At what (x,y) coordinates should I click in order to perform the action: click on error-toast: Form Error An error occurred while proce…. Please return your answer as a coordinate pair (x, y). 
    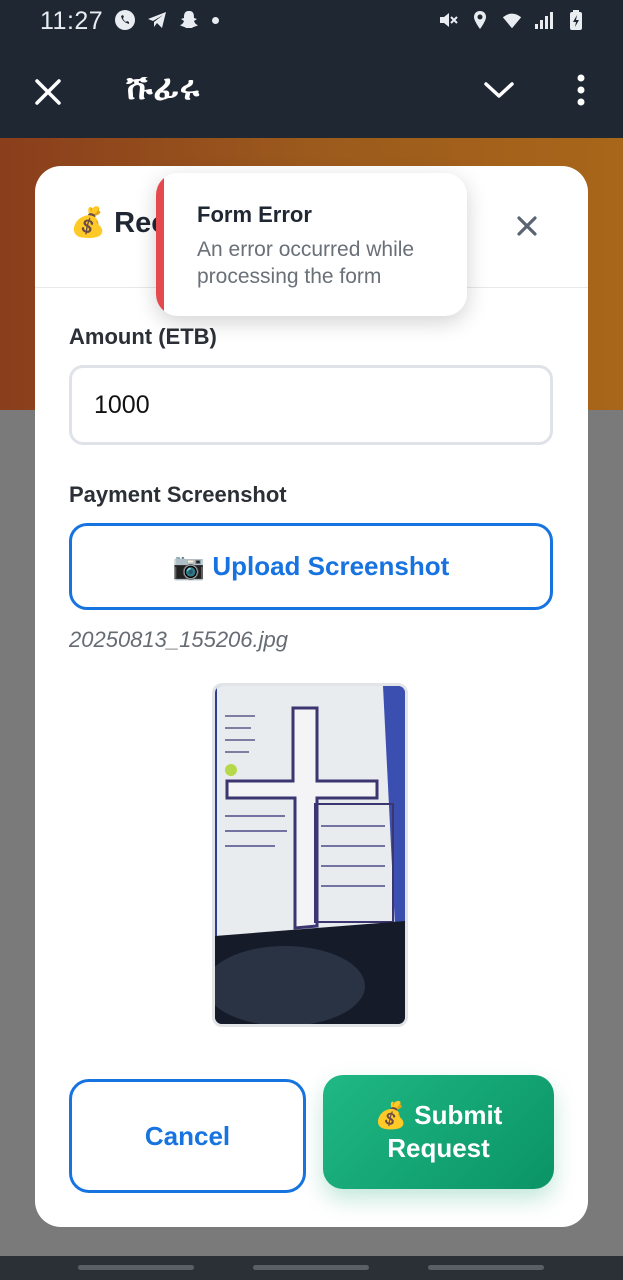
    Looking at the image, I should click on (311, 244).